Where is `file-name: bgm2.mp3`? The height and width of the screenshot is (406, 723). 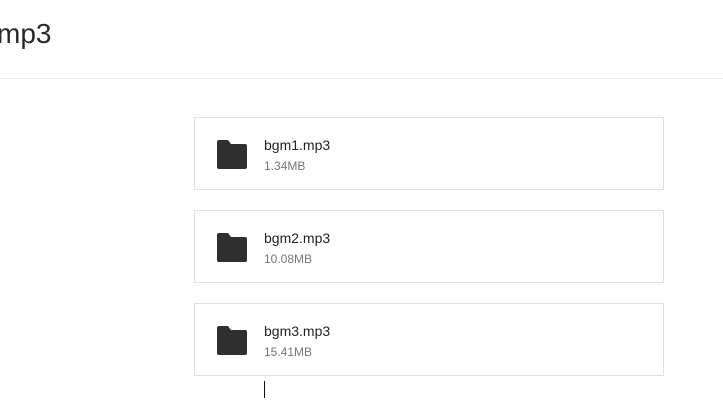 file-name: bgm2.mp3 is located at coordinates (297, 238).